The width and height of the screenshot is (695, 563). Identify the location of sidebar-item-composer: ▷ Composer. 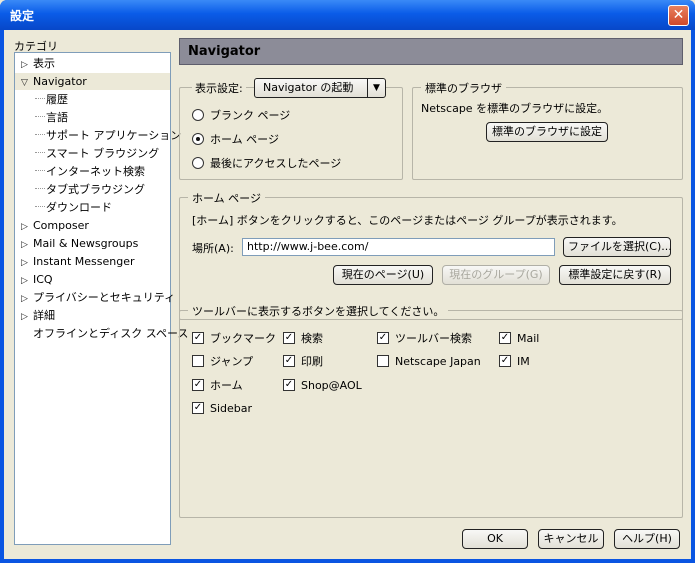
(55, 225).